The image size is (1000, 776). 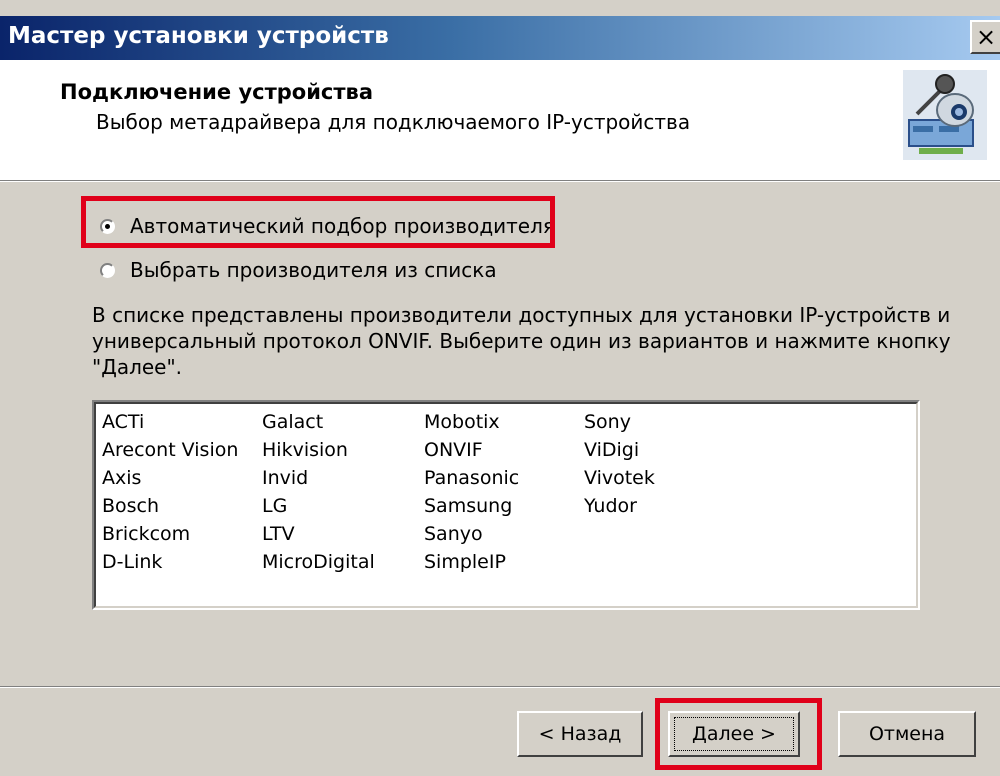 What do you see at coordinates (318, 422) in the screenshot?
I see `vendor-item: Galact` at bounding box center [318, 422].